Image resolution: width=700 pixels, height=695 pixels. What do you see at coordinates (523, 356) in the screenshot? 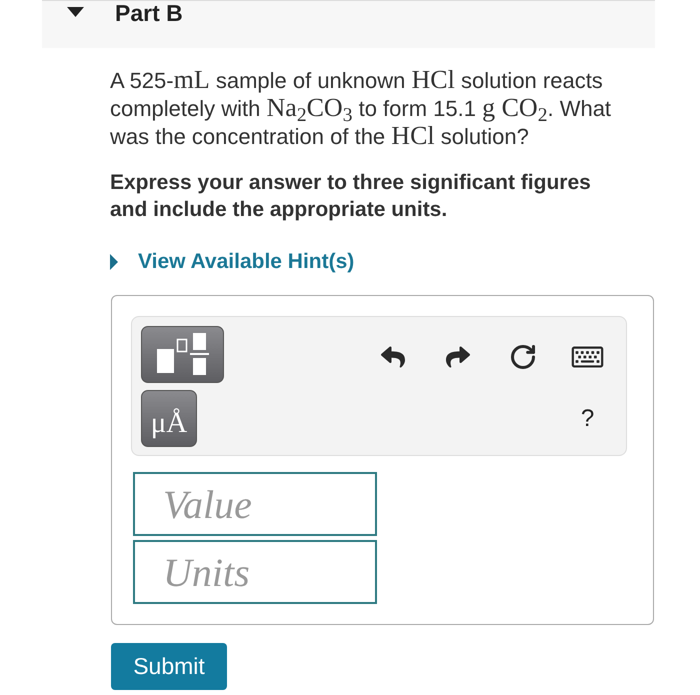
I see `reset-icon` at bounding box center [523, 356].